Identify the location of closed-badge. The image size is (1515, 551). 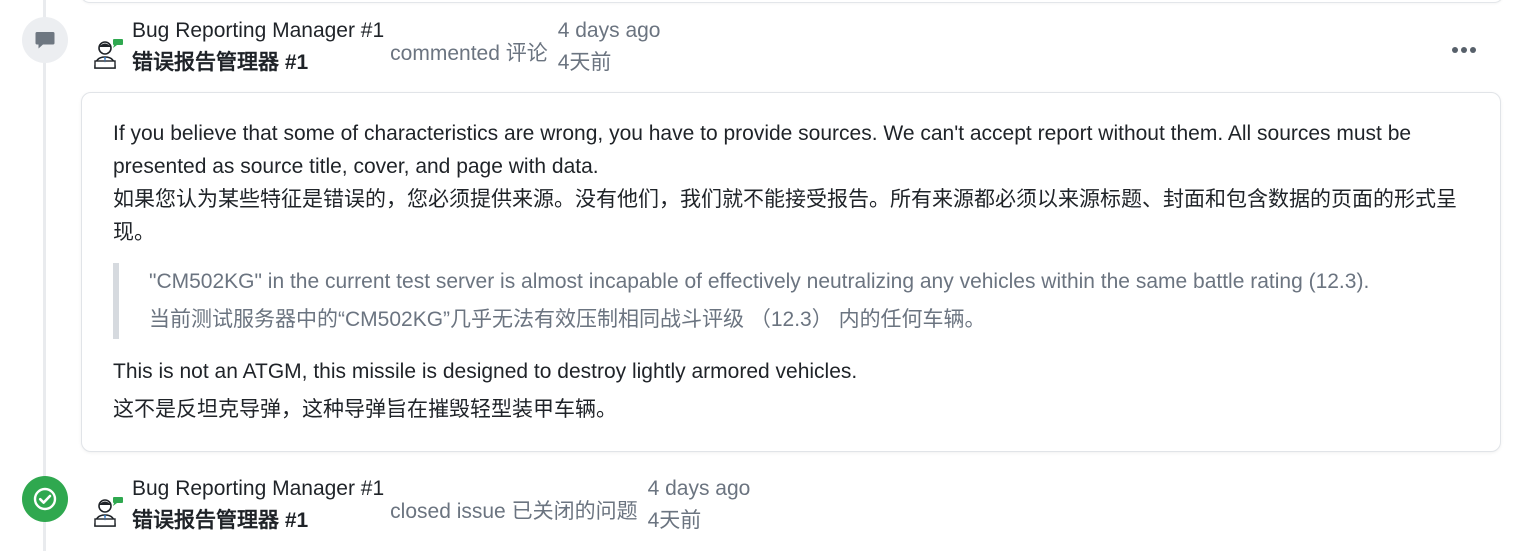
(45, 499).